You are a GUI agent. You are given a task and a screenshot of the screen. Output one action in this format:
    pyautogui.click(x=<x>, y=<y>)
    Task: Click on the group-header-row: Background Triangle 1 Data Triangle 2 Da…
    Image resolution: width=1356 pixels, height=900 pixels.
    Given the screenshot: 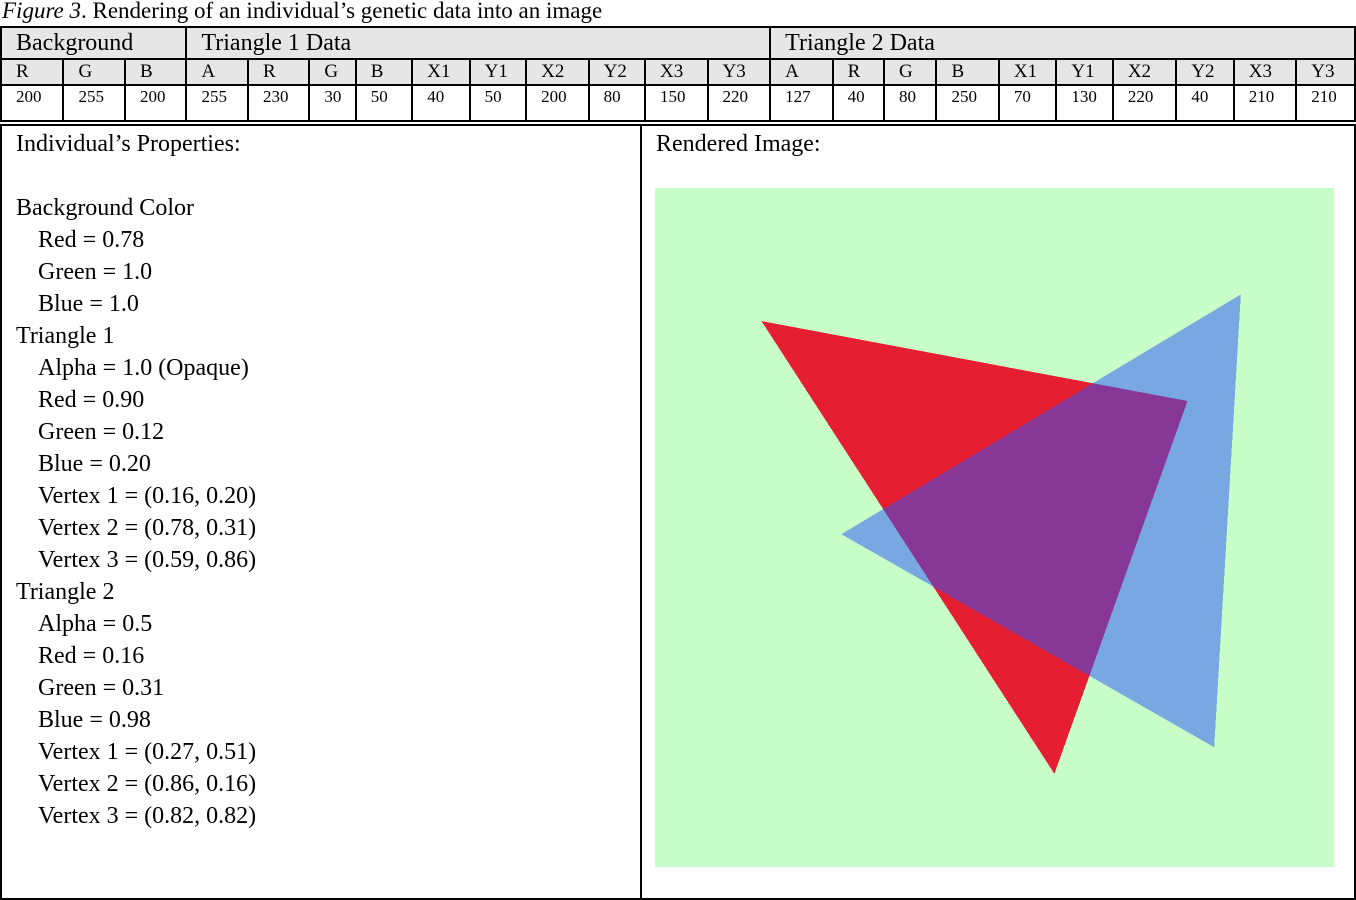 What is the action you would take?
    pyautogui.click(x=678, y=43)
    